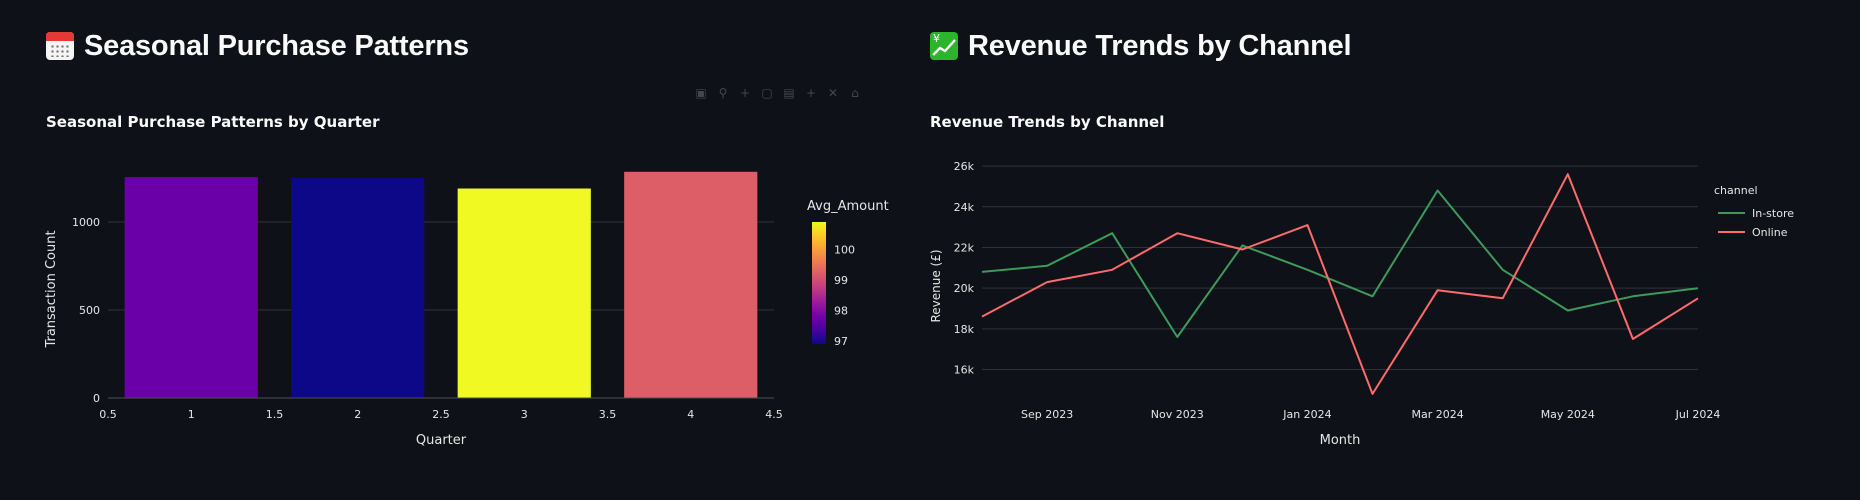  What do you see at coordinates (690, 414) in the screenshot?
I see `x-tick-label: 4` at bounding box center [690, 414].